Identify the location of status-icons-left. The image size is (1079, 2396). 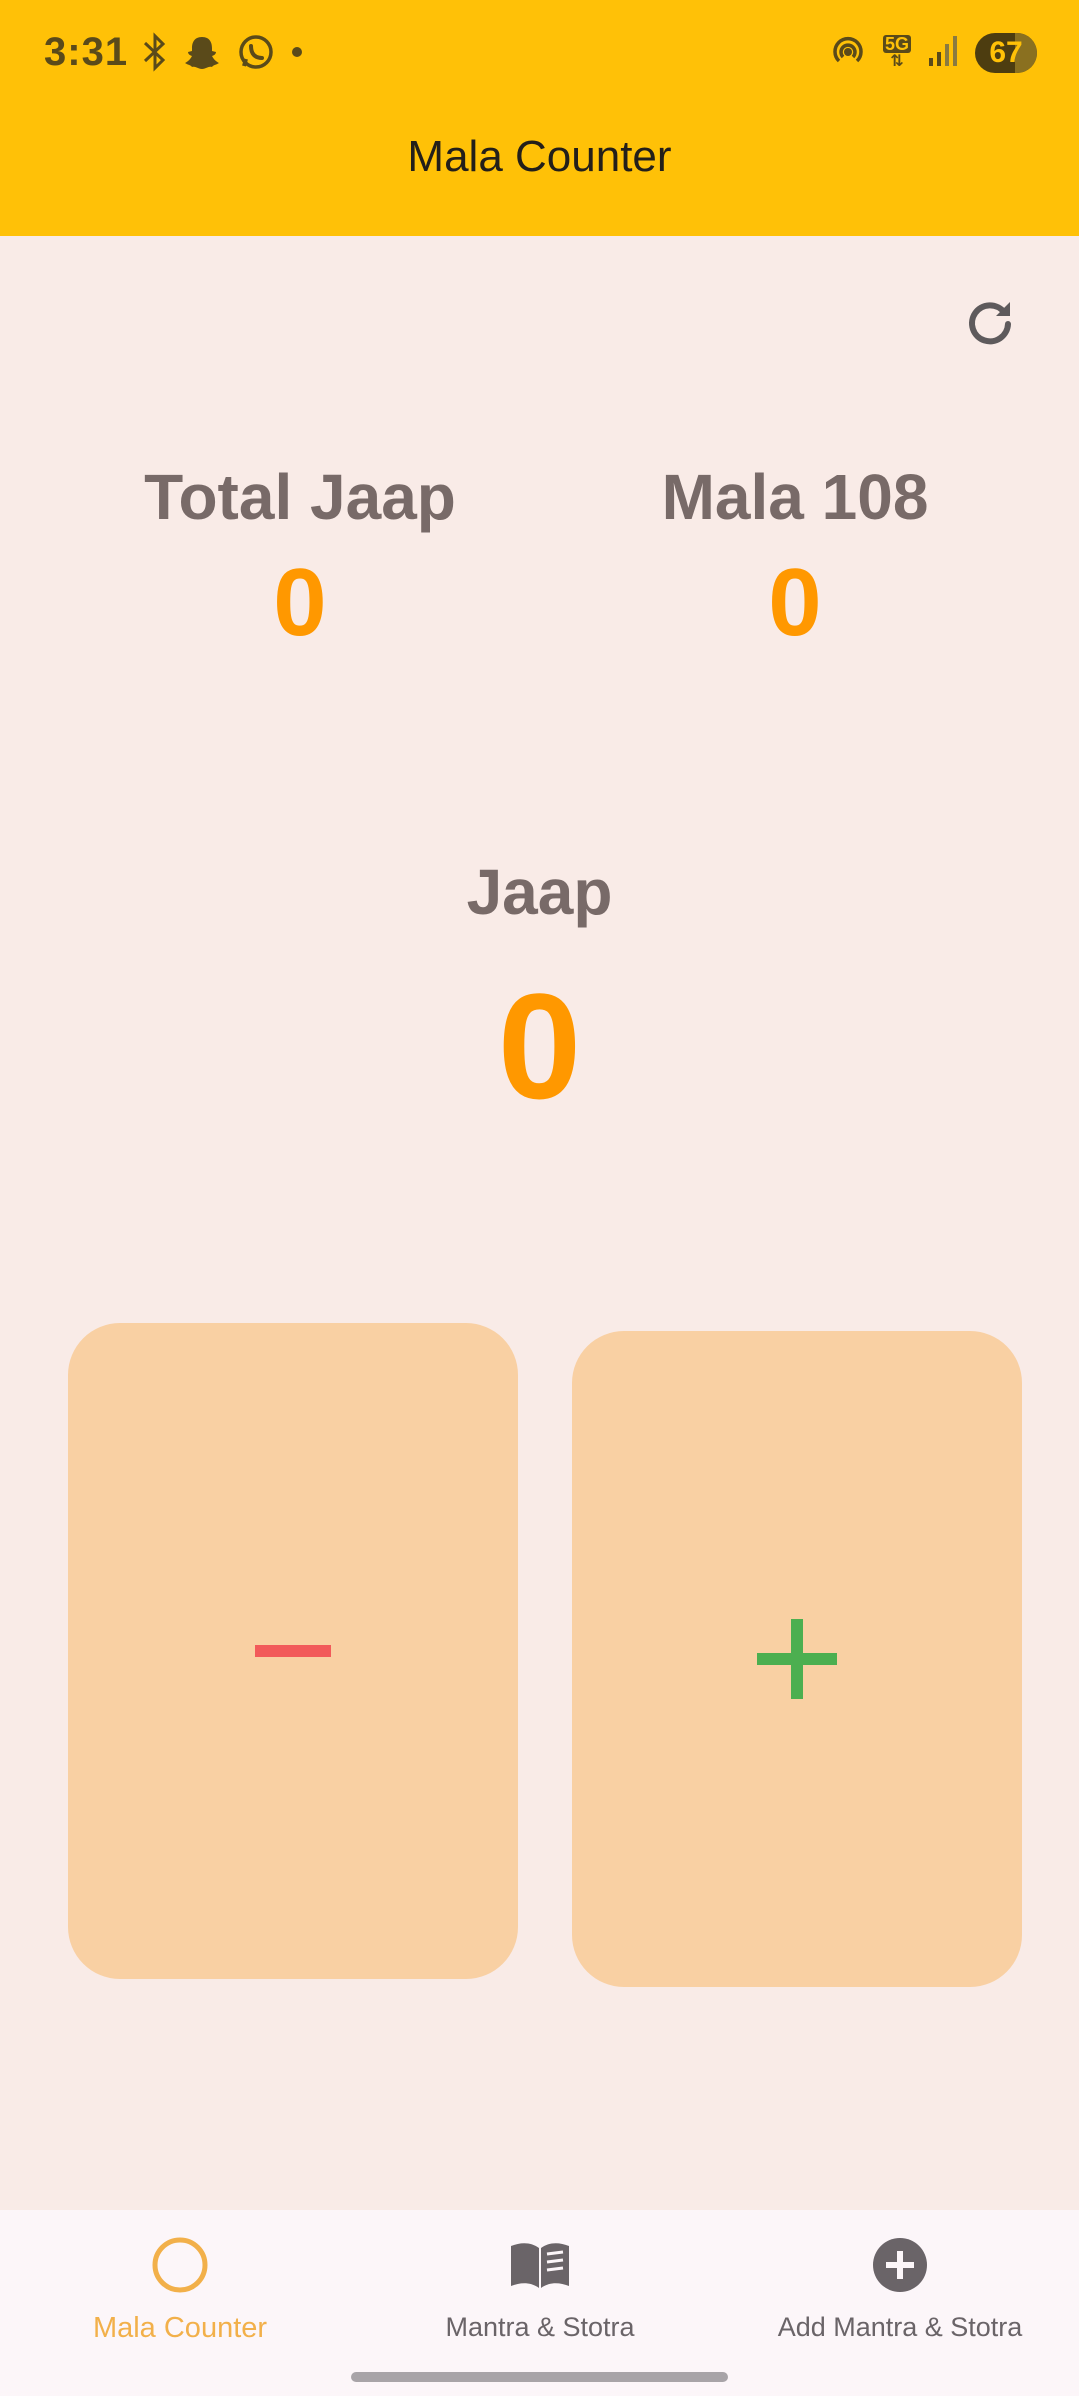
(223, 54).